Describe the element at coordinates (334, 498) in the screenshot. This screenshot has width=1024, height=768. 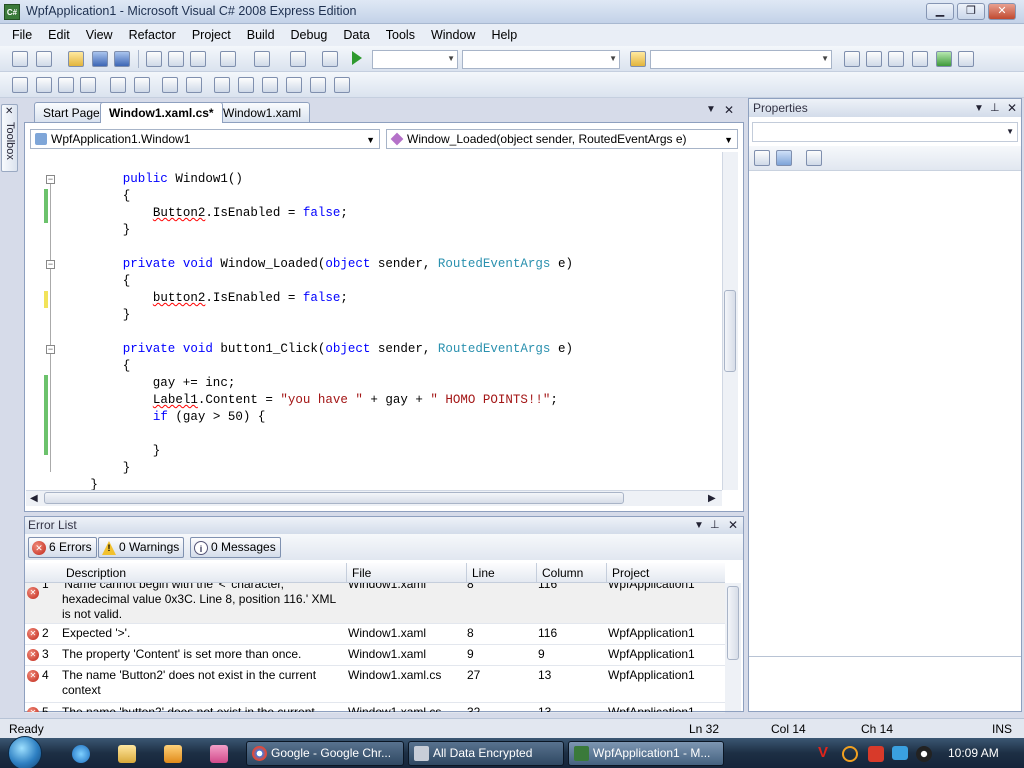
I see `editor-horizontal-scroll-thumb` at that location.